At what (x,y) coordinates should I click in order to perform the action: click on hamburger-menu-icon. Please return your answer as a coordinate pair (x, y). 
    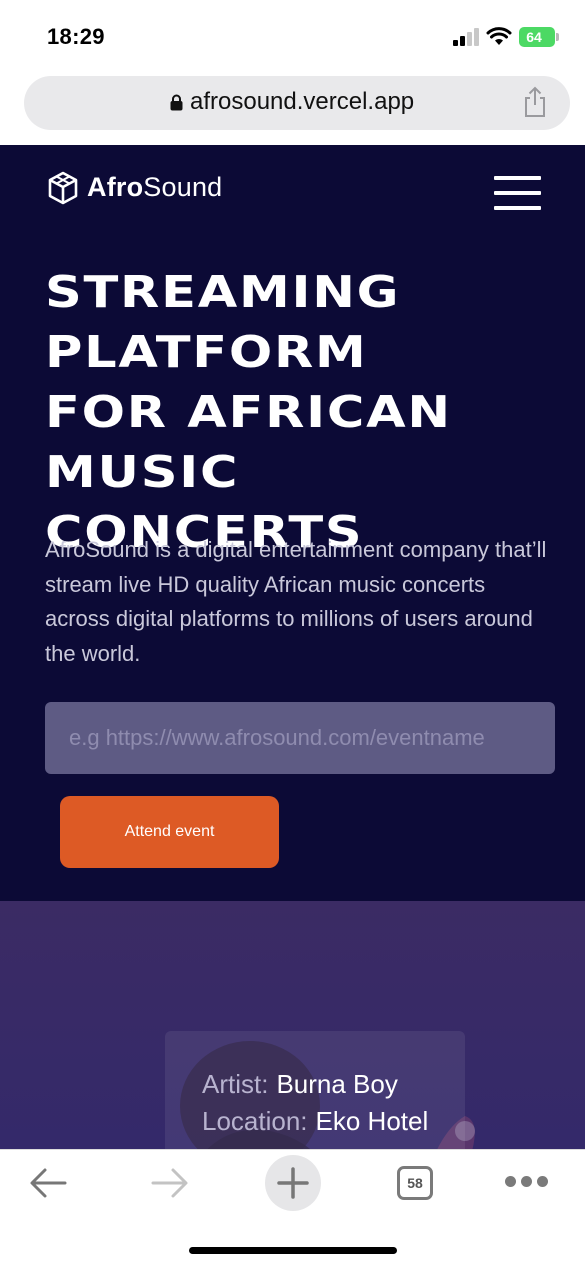
    Looking at the image, I should click on (517, 193).